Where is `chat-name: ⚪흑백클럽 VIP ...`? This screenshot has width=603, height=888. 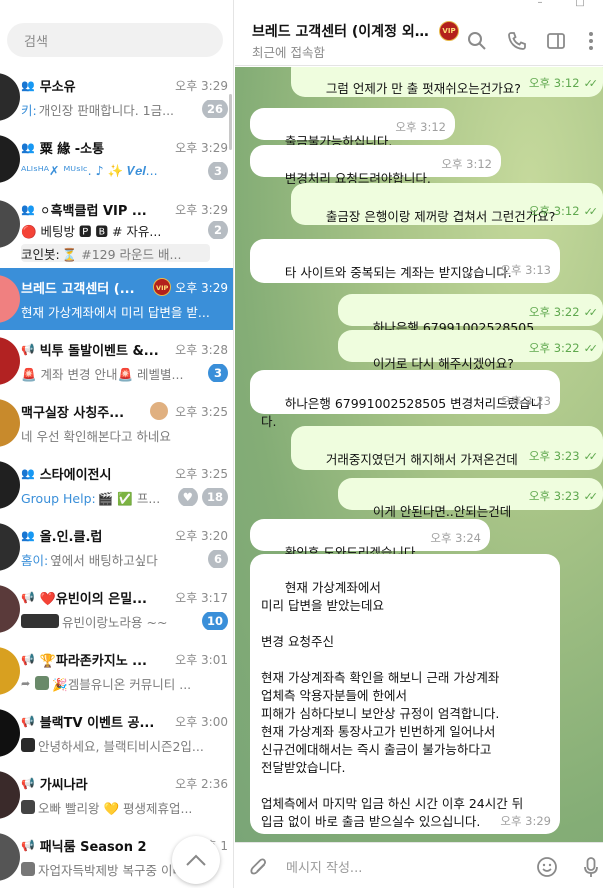
chat-name: ⚪흑백클럽 VIP ... is located at coordinates (93, 211).